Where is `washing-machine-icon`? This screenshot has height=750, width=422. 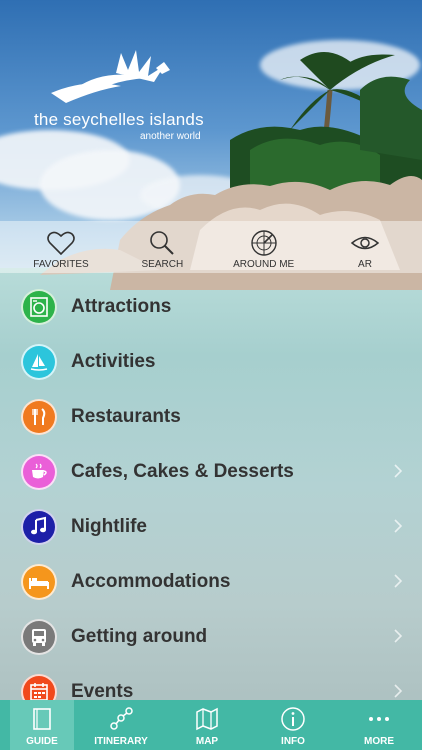 washing-machine-icon is located at coordinates (39, 306).